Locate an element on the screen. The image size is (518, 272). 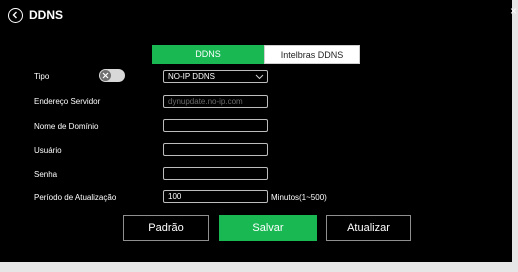
period-unit: Minutos(1~500) is located at coordinates (299, 197).